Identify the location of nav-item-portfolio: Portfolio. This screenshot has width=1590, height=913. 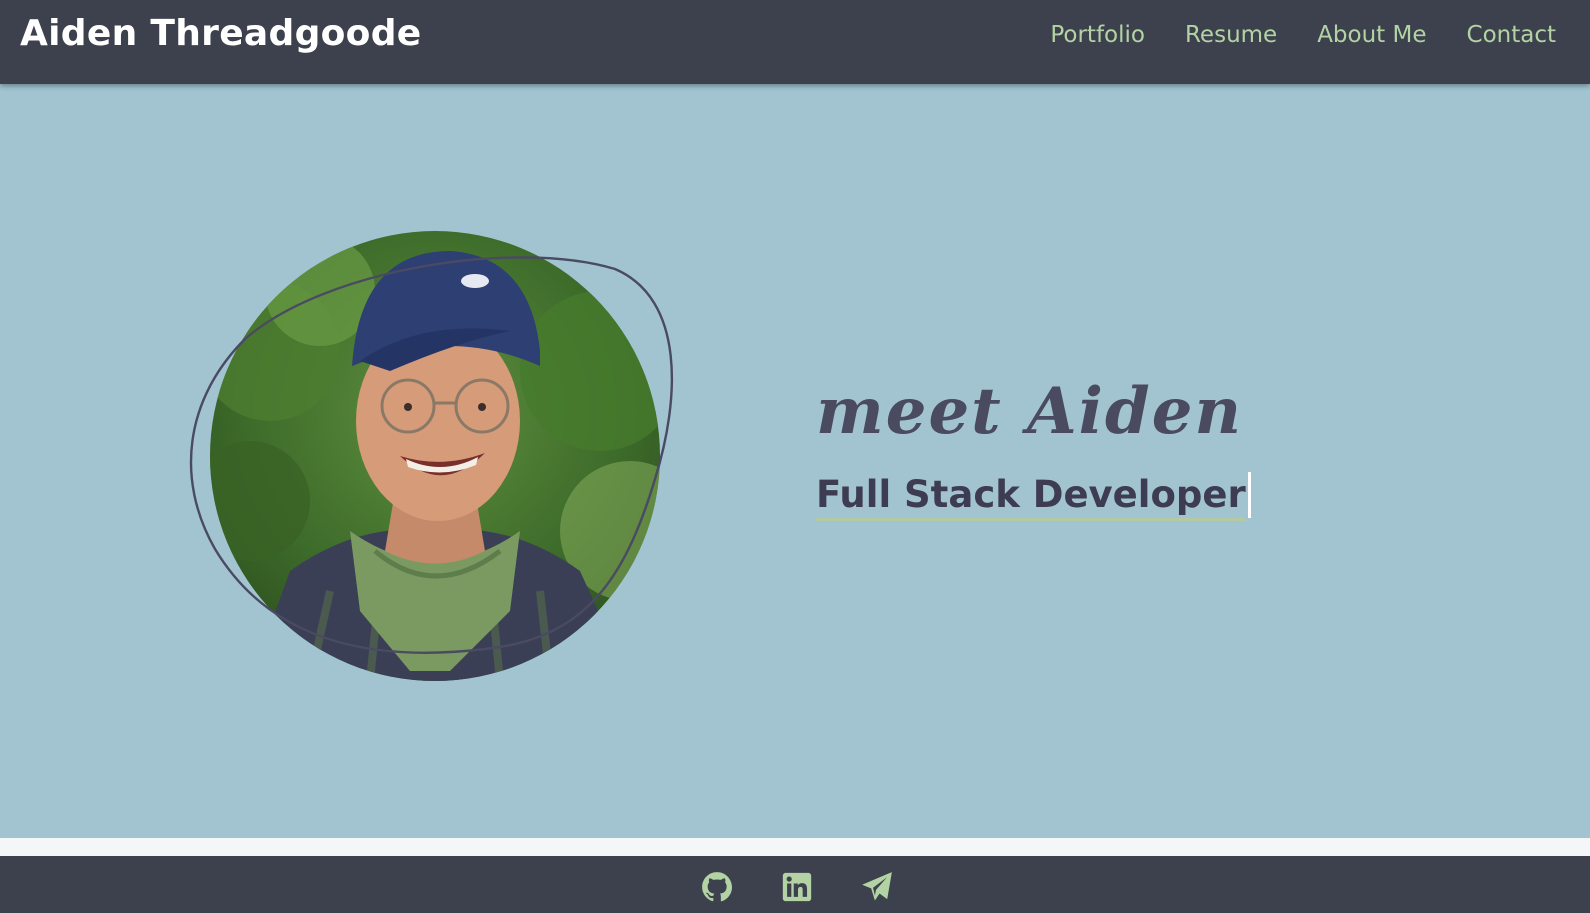
(1097, 35).